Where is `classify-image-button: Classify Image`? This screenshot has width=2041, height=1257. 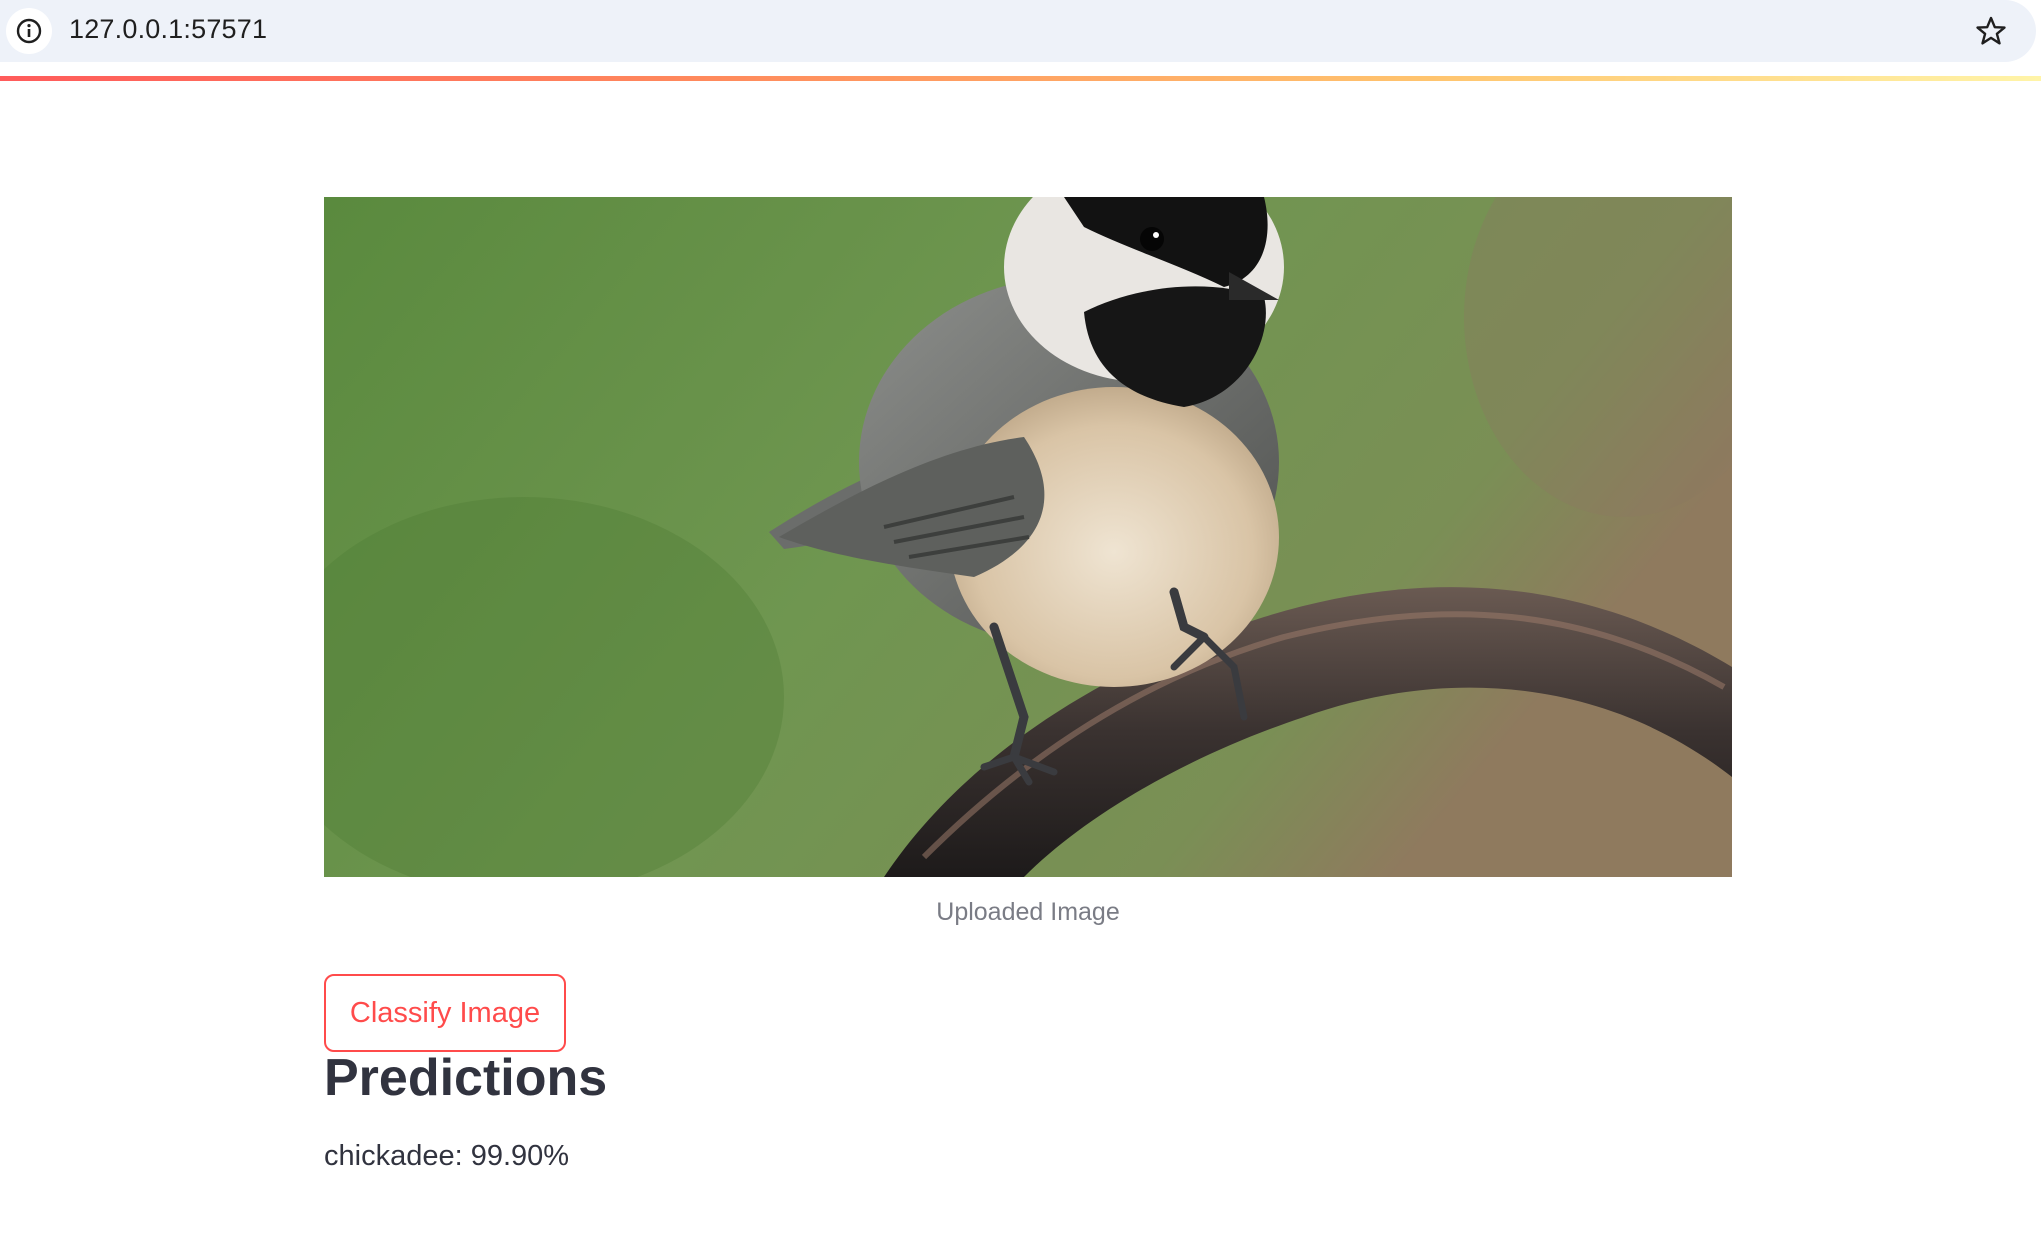 classify-image-button: Classify Image is located at coordinates (445, 1013).